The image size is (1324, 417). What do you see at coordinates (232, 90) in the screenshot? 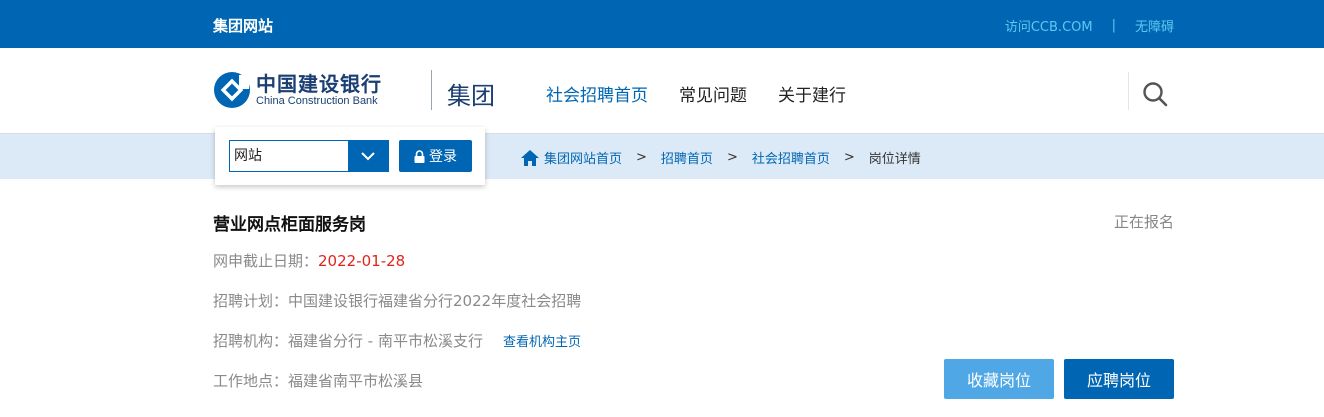
I see `ccb-emblem-icon` at bounding box center [232, 90].